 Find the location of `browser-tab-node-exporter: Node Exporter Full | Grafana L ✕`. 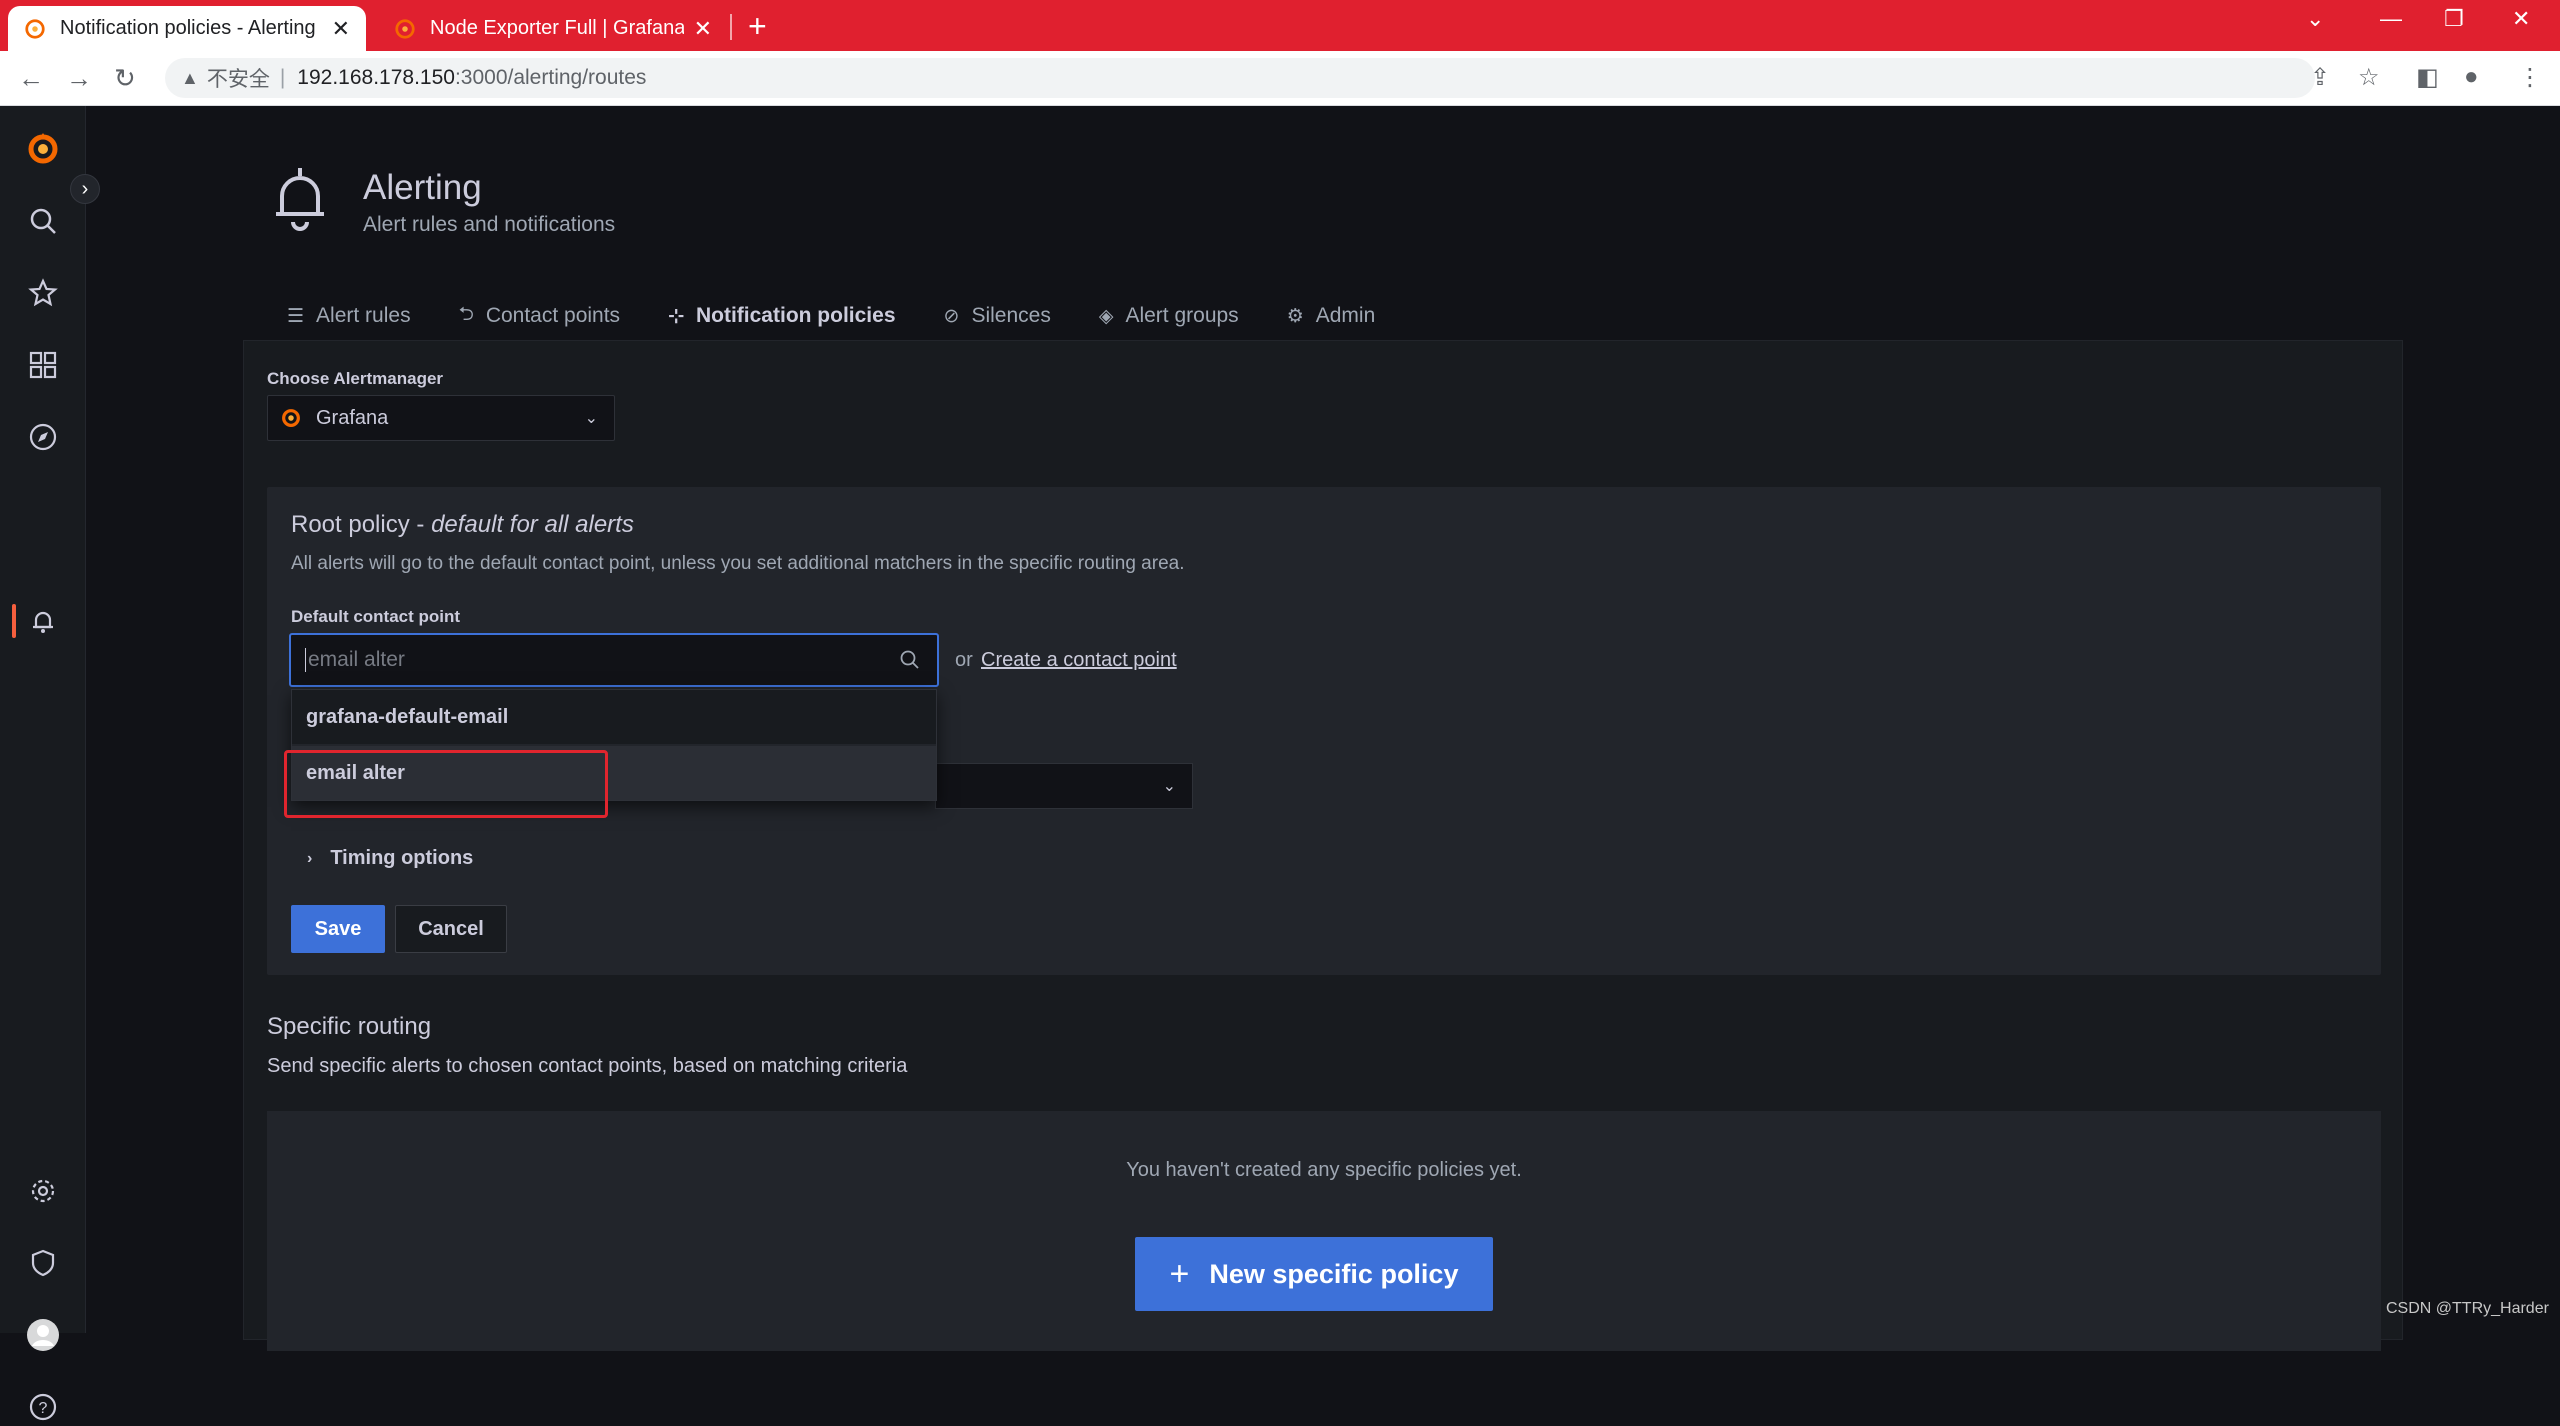

browser-tab-node-exporter: Node Exporter Full | Grafana L ✕ is located at coordinates (553, 28).